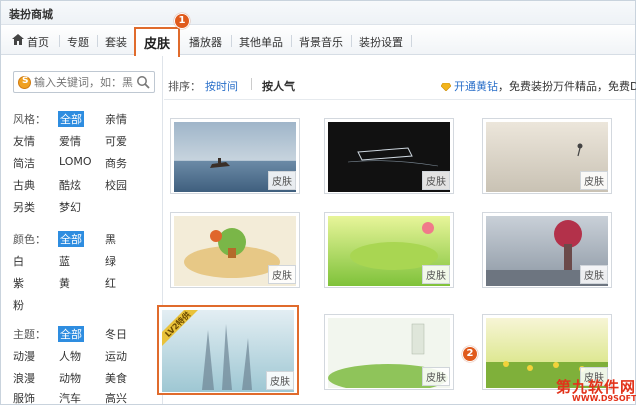 The height and width of the screenshot is (405, 636). Describe the element at coordinates (71, 334) in the screenshot. I see `theme-option-all: 全部` at that location.